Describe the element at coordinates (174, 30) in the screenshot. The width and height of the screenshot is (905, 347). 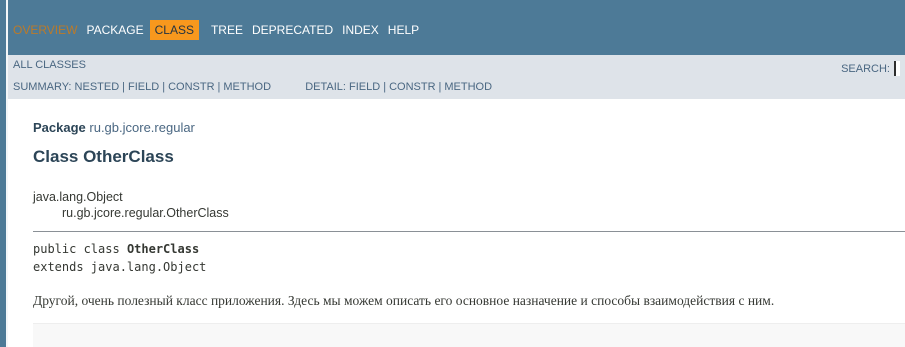
I see `nav-class-current: Class` at that location.